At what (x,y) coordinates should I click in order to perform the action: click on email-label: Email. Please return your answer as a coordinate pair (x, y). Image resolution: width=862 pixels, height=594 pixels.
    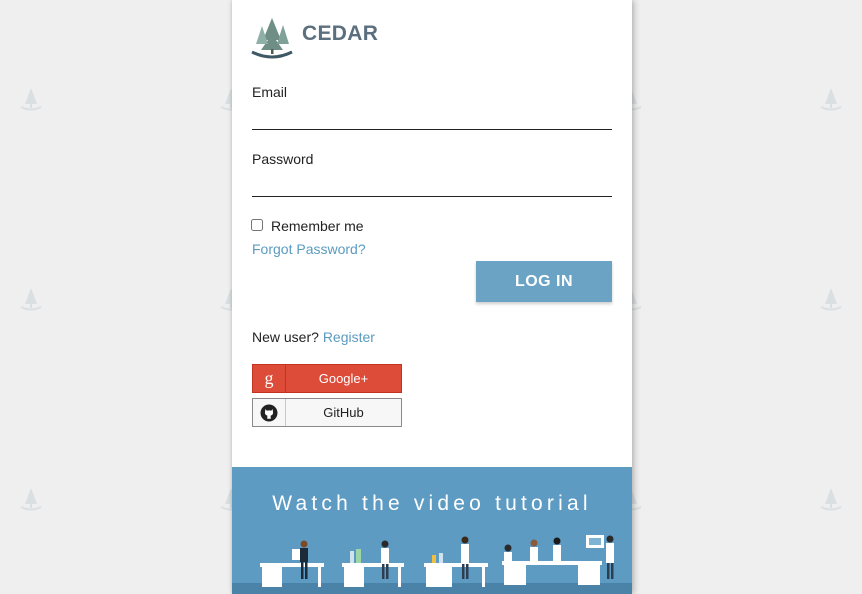
    Looking at the image, I should click on (270, 92).